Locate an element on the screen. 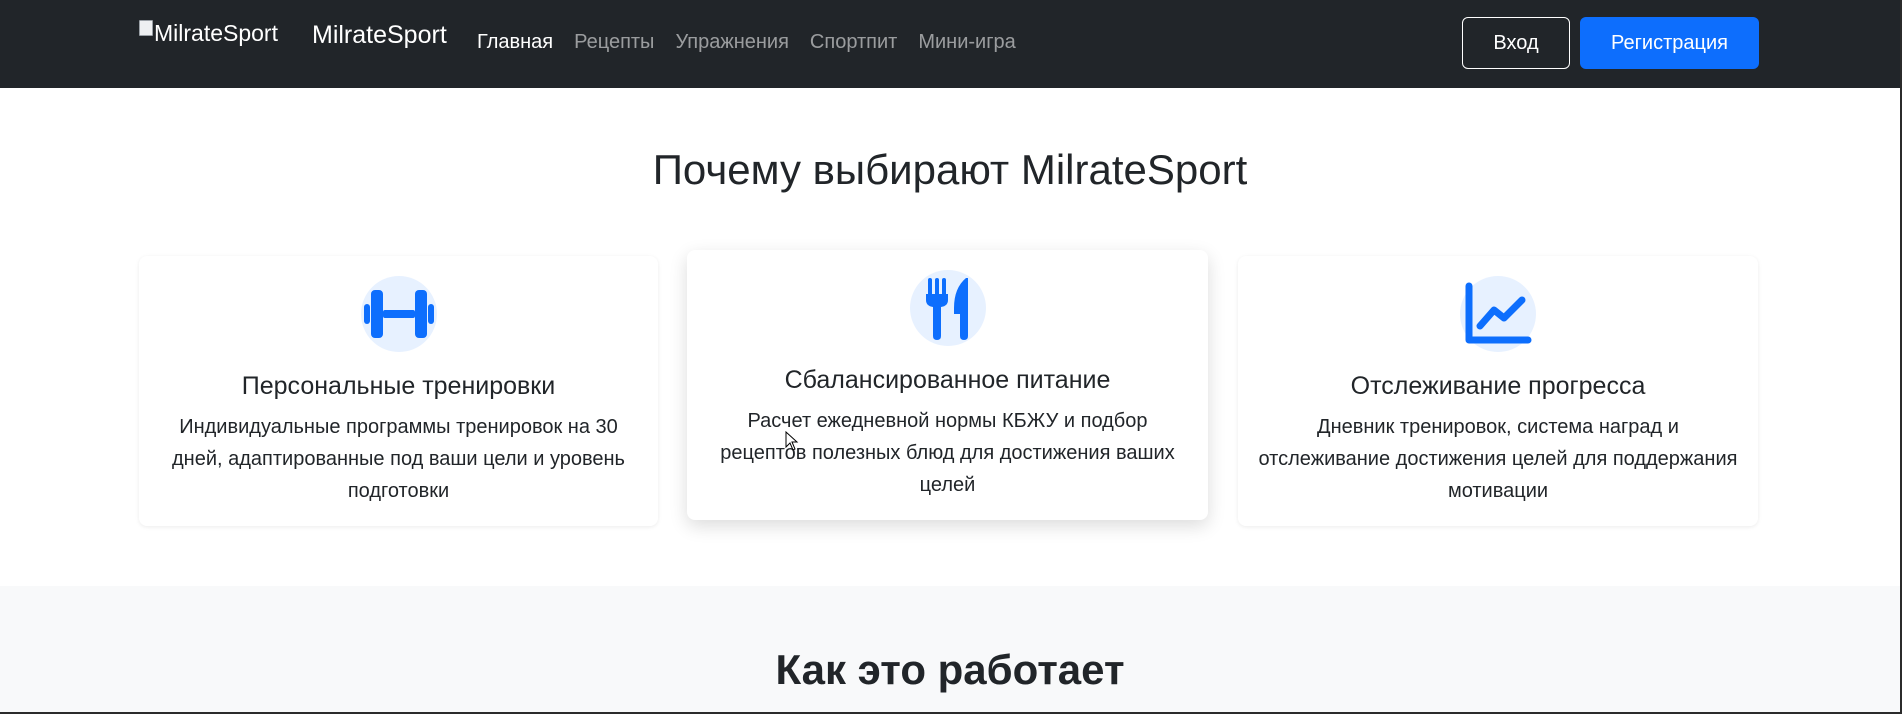  card-title: Персональные тренировки is located at coordinates (398, 386).